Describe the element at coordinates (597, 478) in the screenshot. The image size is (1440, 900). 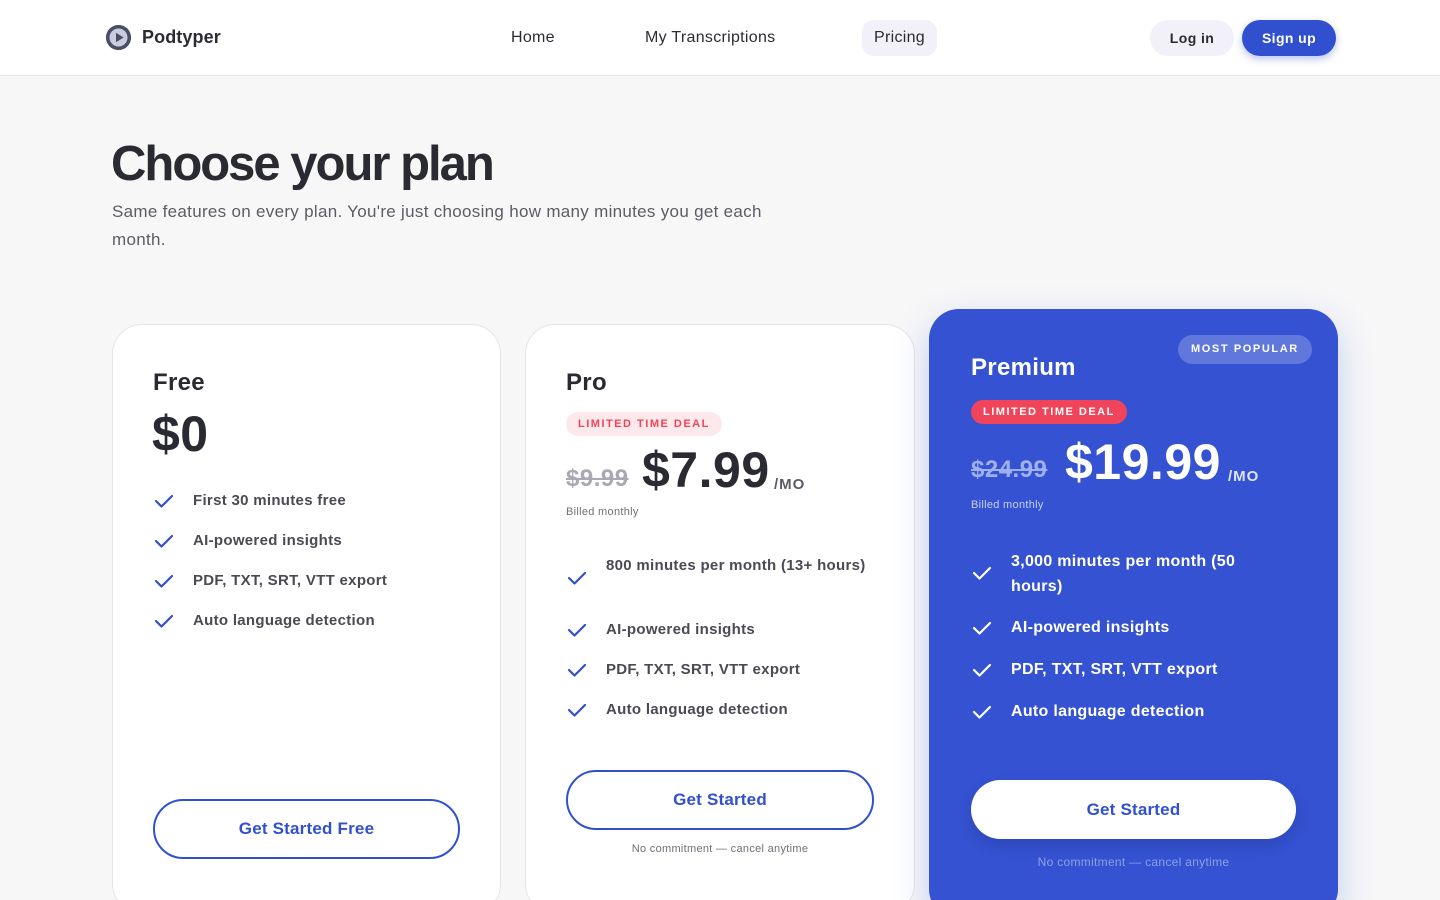
I see `old-price: $9.99` at that location.